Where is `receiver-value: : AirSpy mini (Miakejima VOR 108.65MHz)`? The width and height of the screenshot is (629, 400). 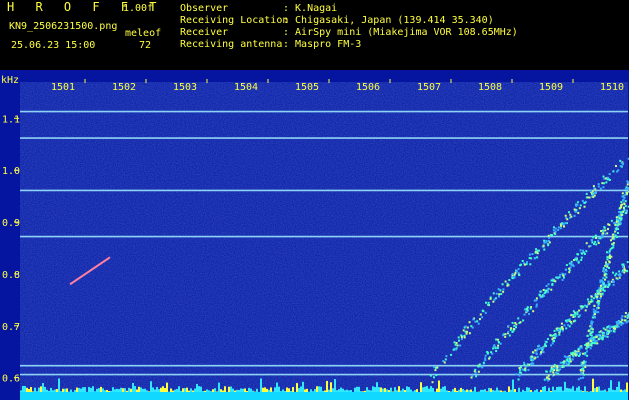
receiver-value: : AirSpy mini (Miakejima VOR 108.65MHz) is located at coordinates (400, 32).